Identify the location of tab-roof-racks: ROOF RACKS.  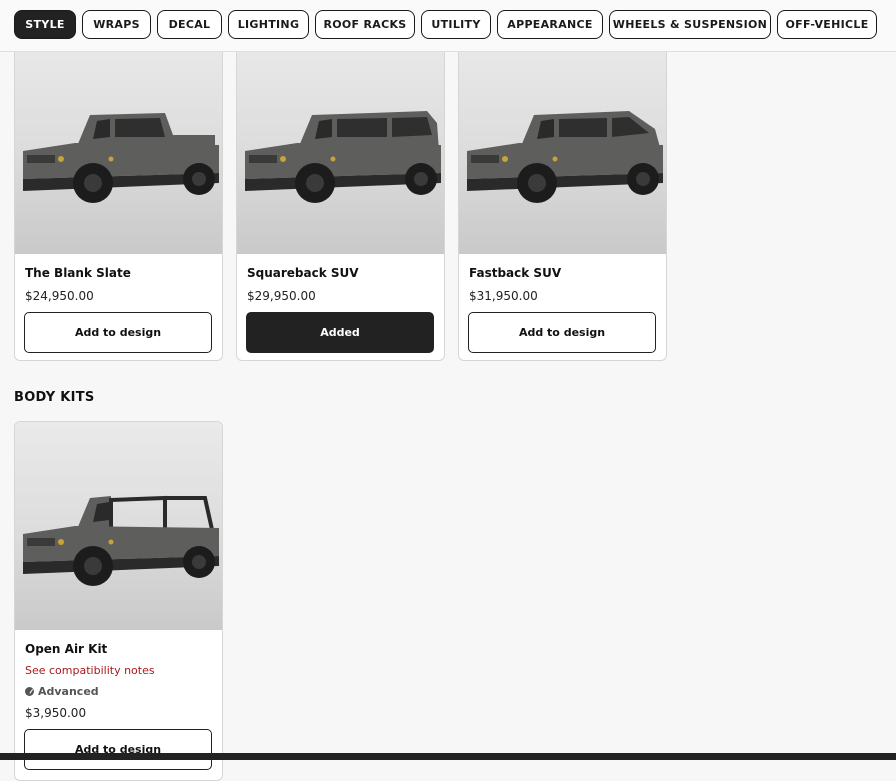
(365, 24).